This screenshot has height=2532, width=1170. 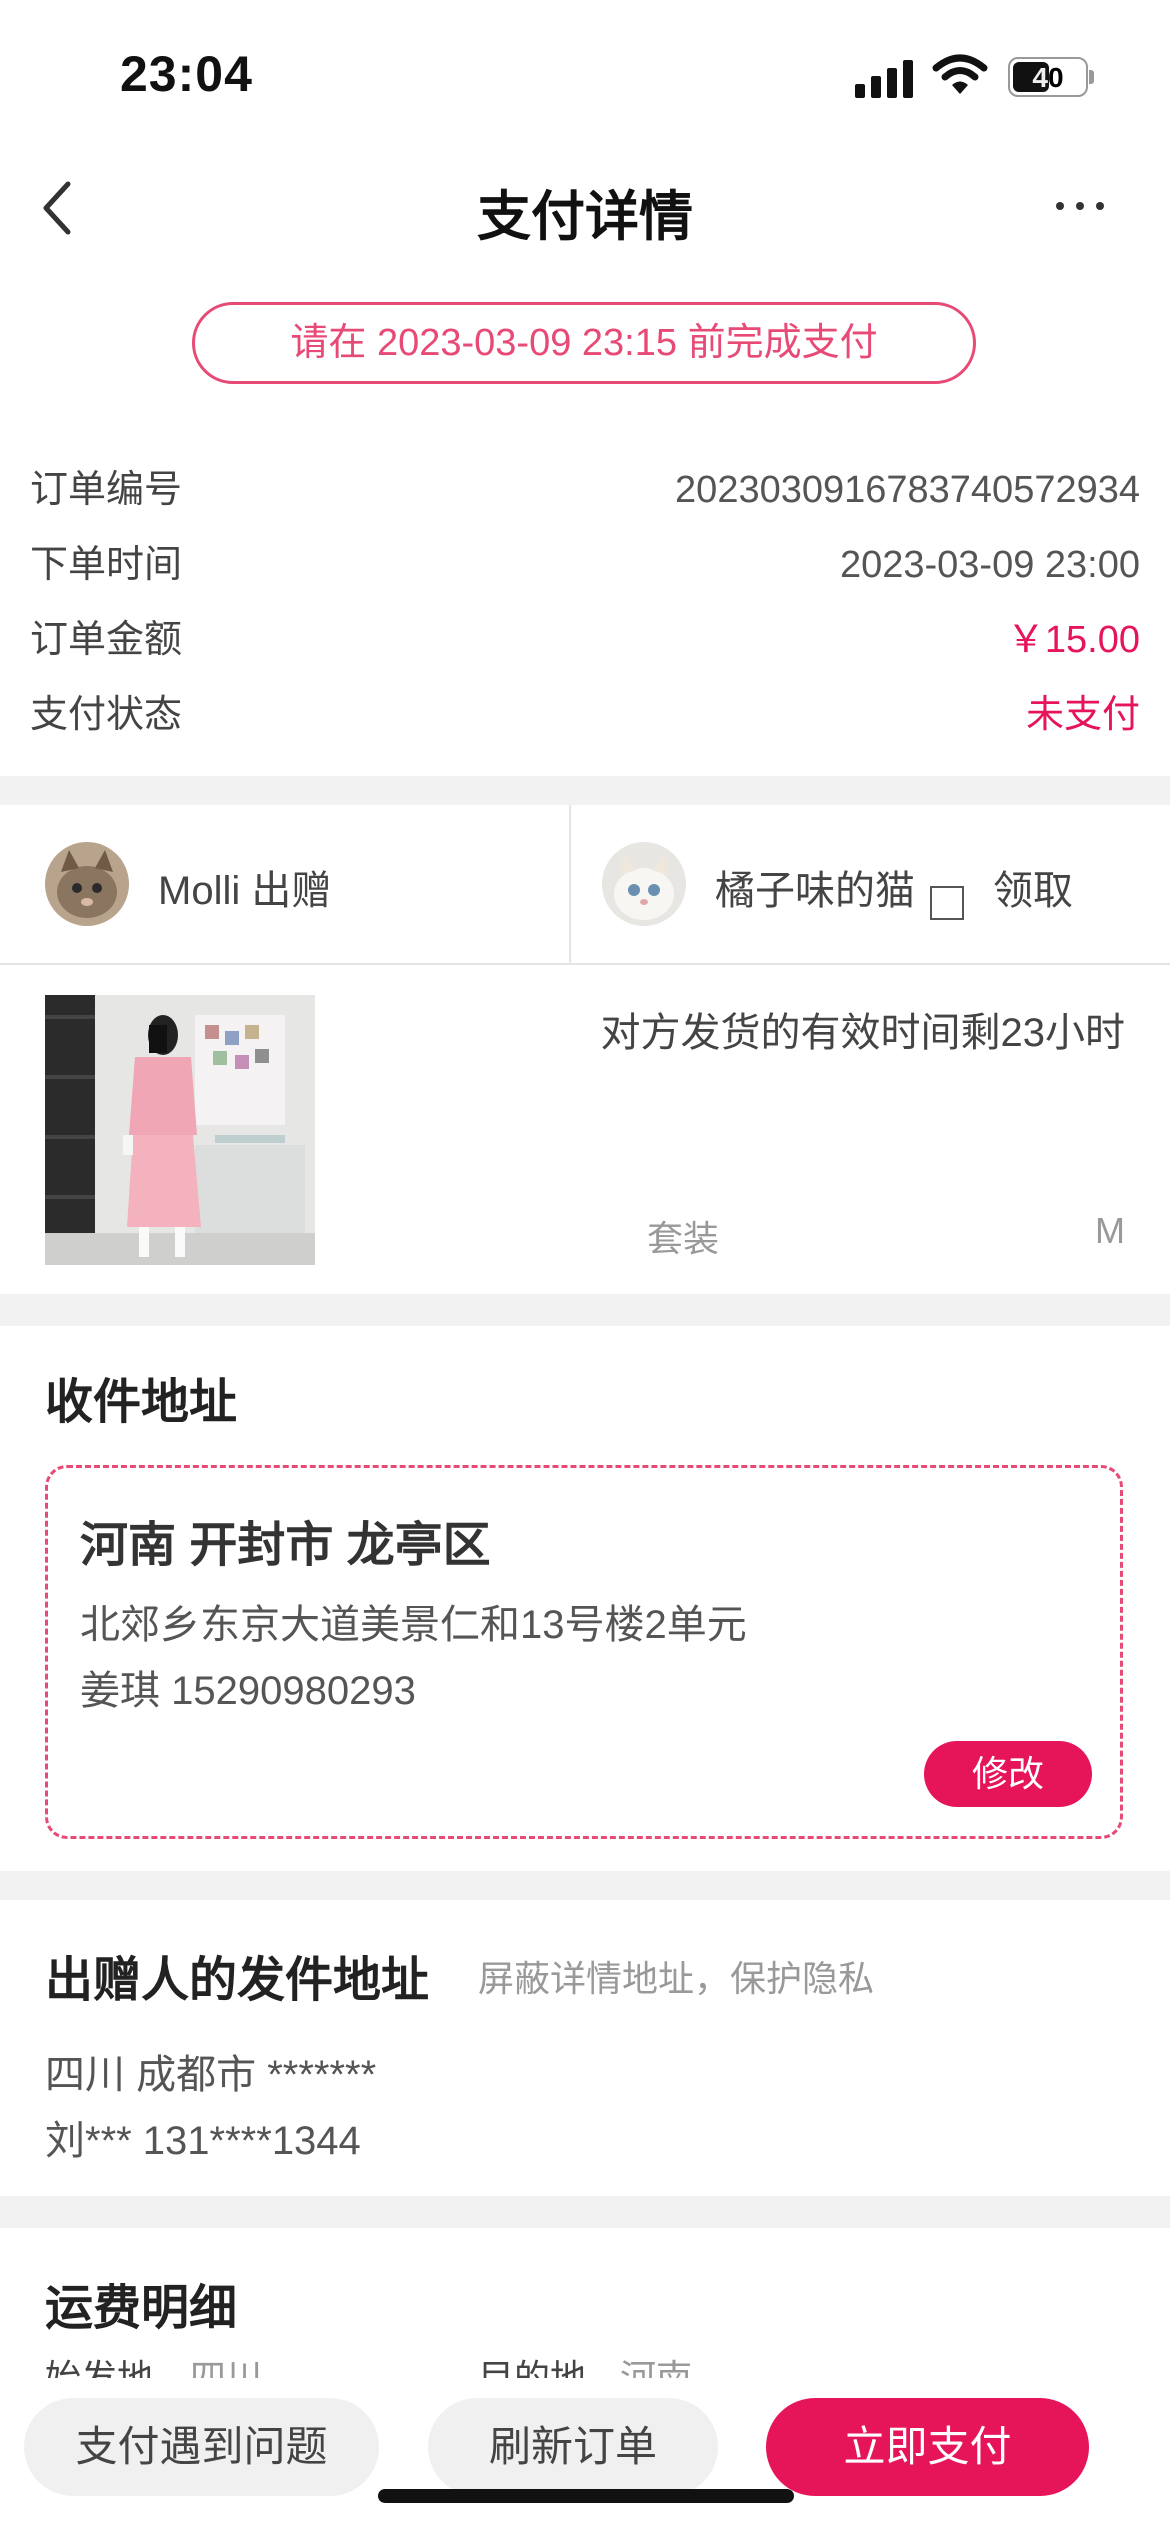 I want to click on payment-deadline-text: 请在 2023-03-09 23:15 前完成支付, so click(x=584, y=343).